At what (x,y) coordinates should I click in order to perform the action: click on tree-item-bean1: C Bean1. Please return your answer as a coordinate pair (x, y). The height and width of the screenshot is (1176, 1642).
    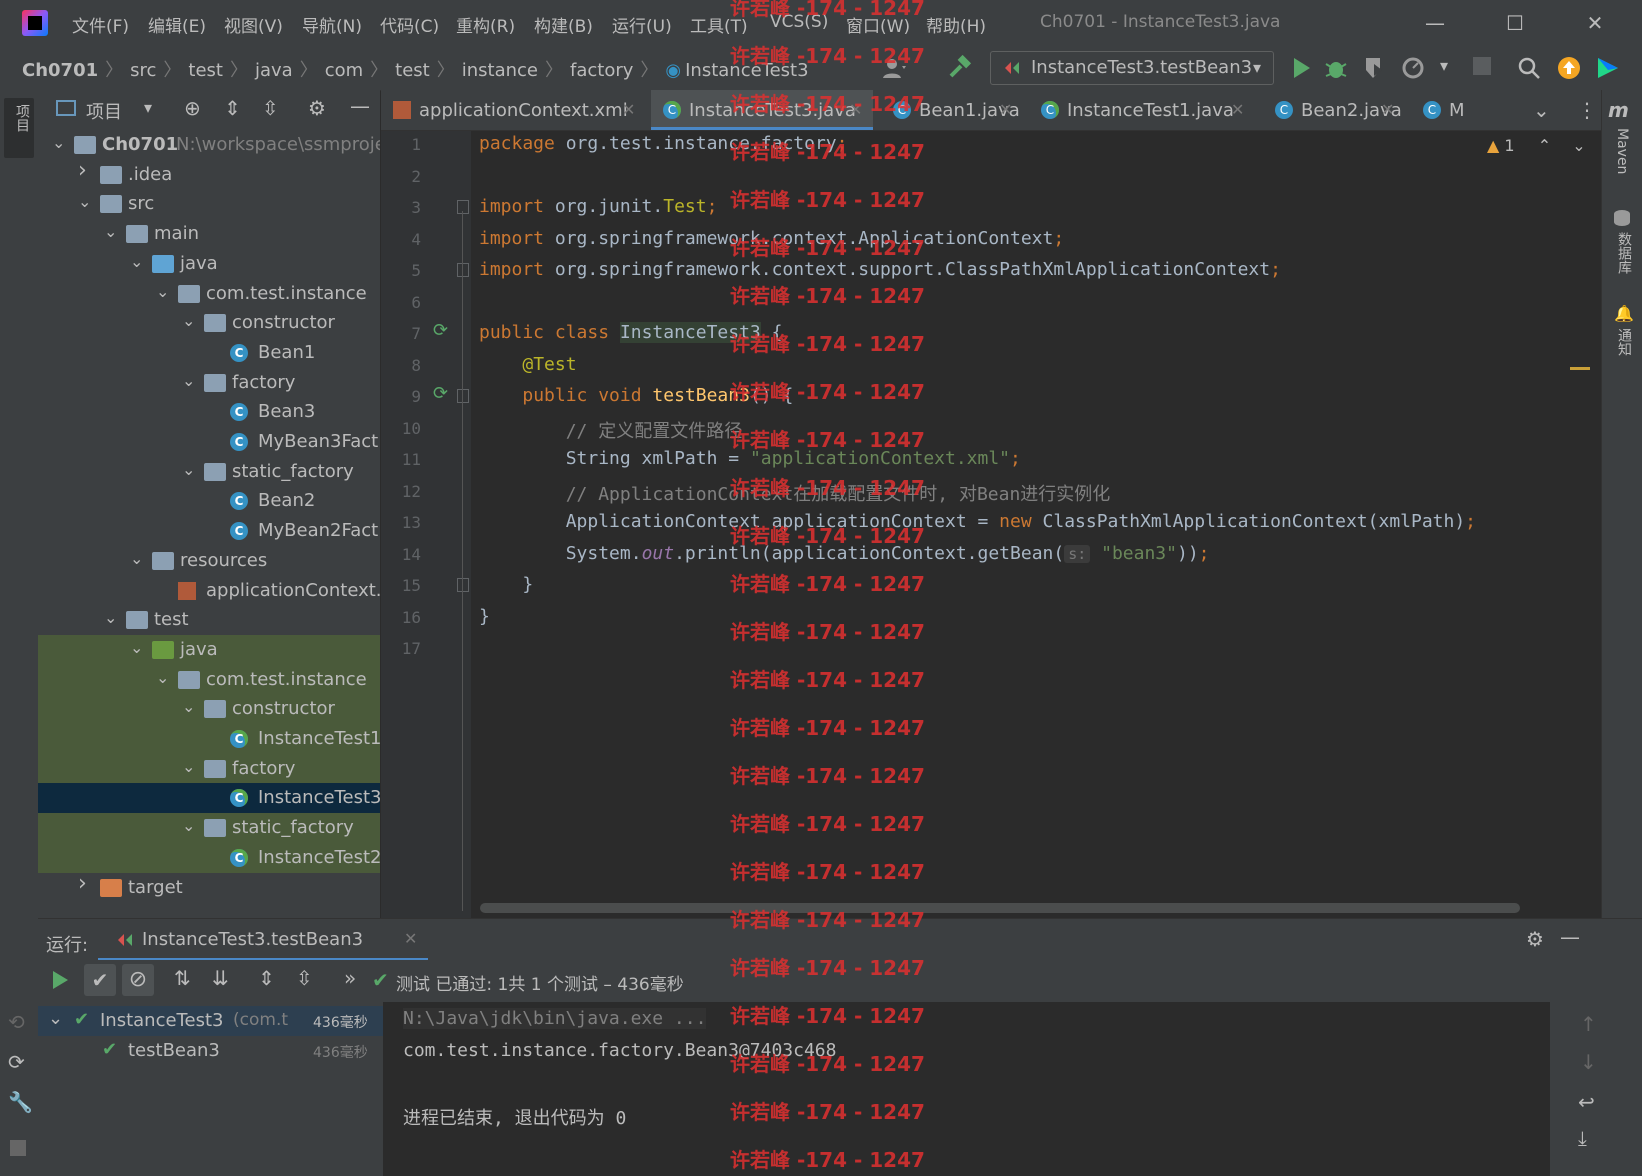
    Looking at the image, I should click on (209, 353).